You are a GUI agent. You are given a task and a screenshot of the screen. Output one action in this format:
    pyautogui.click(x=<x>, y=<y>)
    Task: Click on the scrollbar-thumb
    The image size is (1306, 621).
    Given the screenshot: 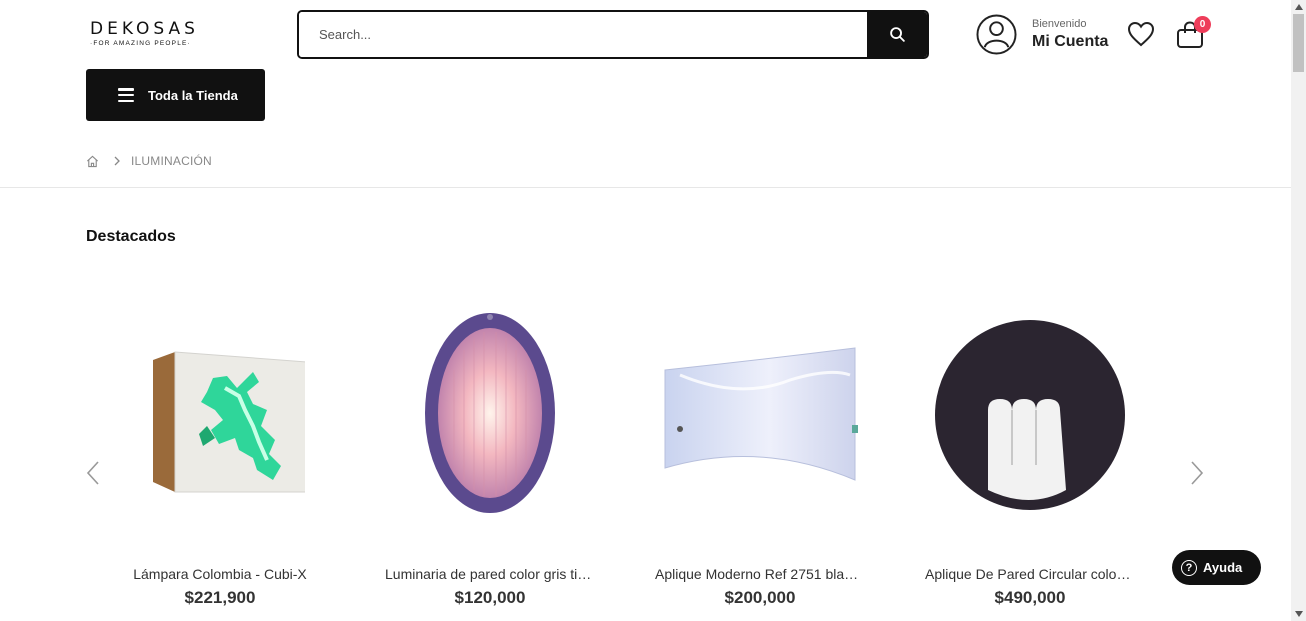 What is the action you would take?
    pyautogui.click(x=1298, y=43)
    